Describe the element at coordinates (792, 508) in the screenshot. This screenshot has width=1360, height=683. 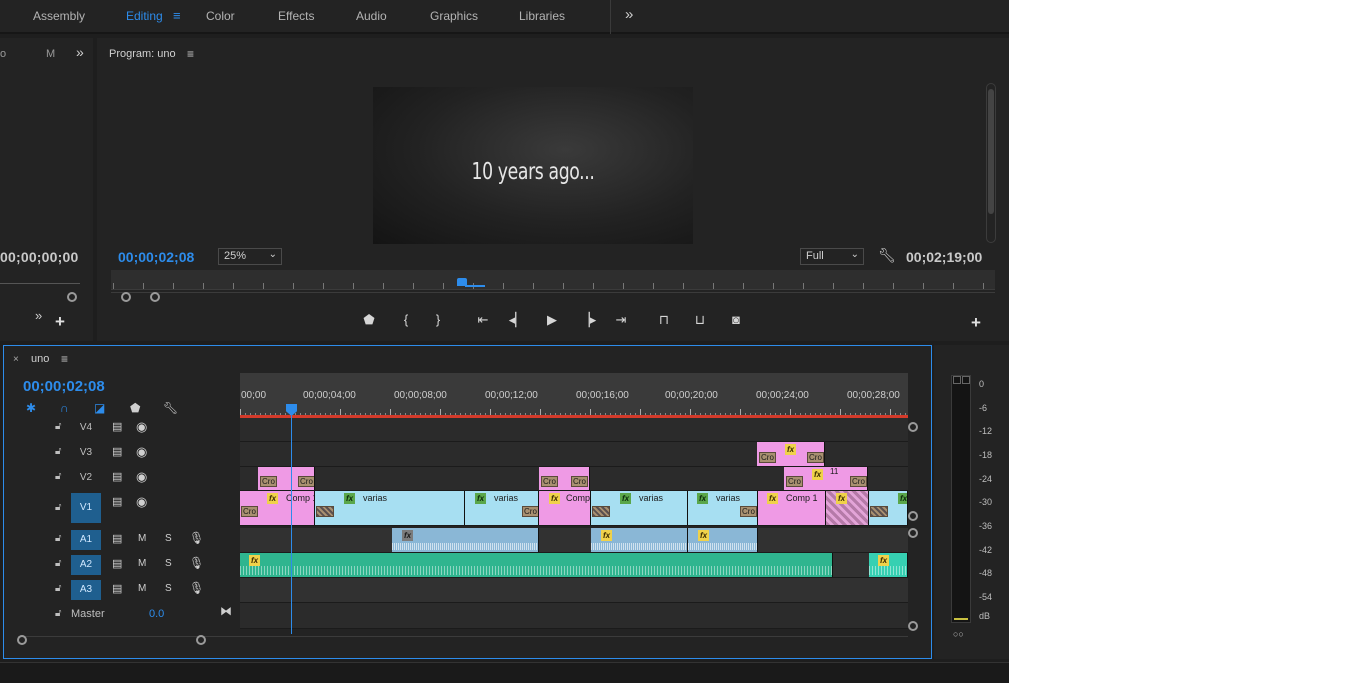
I see `clip-v1-comp1-b: fx Comp 1` at that location.